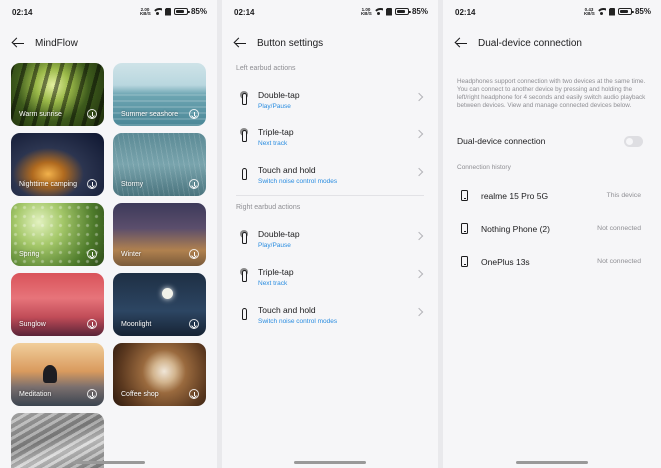 The height and width of the screenshot is (468, 661). What do you see at coordinates (623, 195) in the screenshot?
I see `device-status: This device` at bounding box center [623, 195].